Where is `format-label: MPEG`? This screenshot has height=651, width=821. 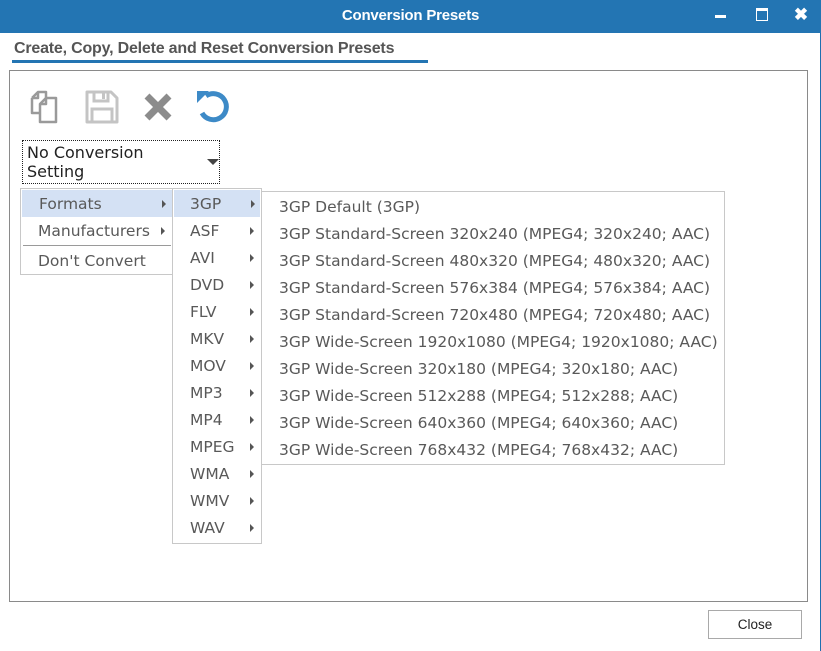
format-label: MPEG is located at coordinates (212, 446).